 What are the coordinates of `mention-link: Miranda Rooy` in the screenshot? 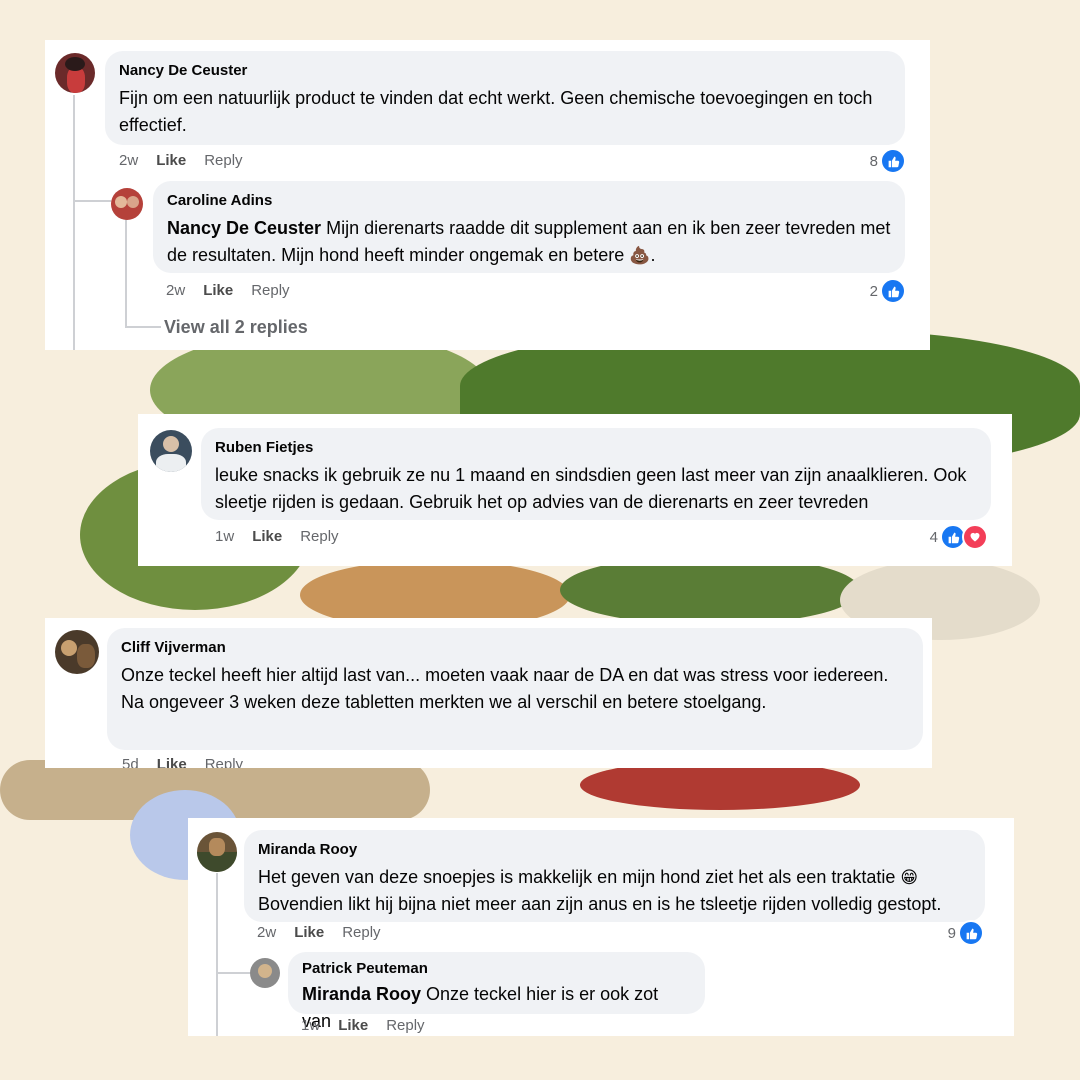 It's located at (361, 994).